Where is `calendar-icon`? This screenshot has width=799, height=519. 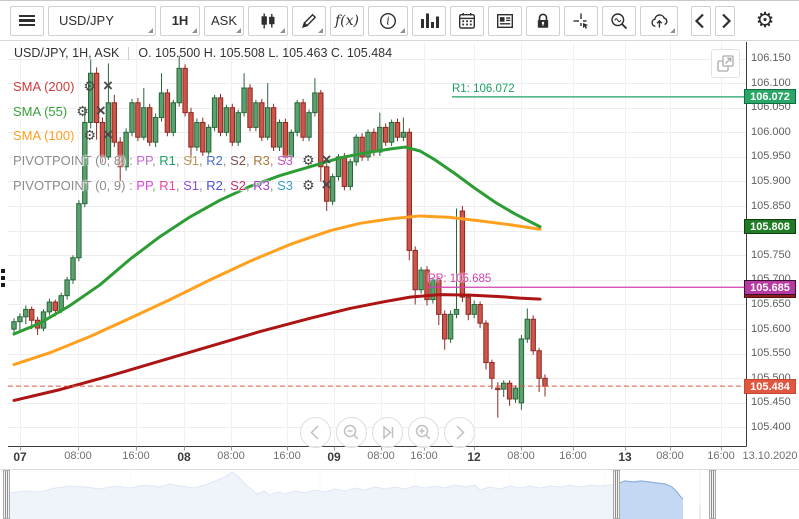
calendar-icon is located at coordinates (467, 20).